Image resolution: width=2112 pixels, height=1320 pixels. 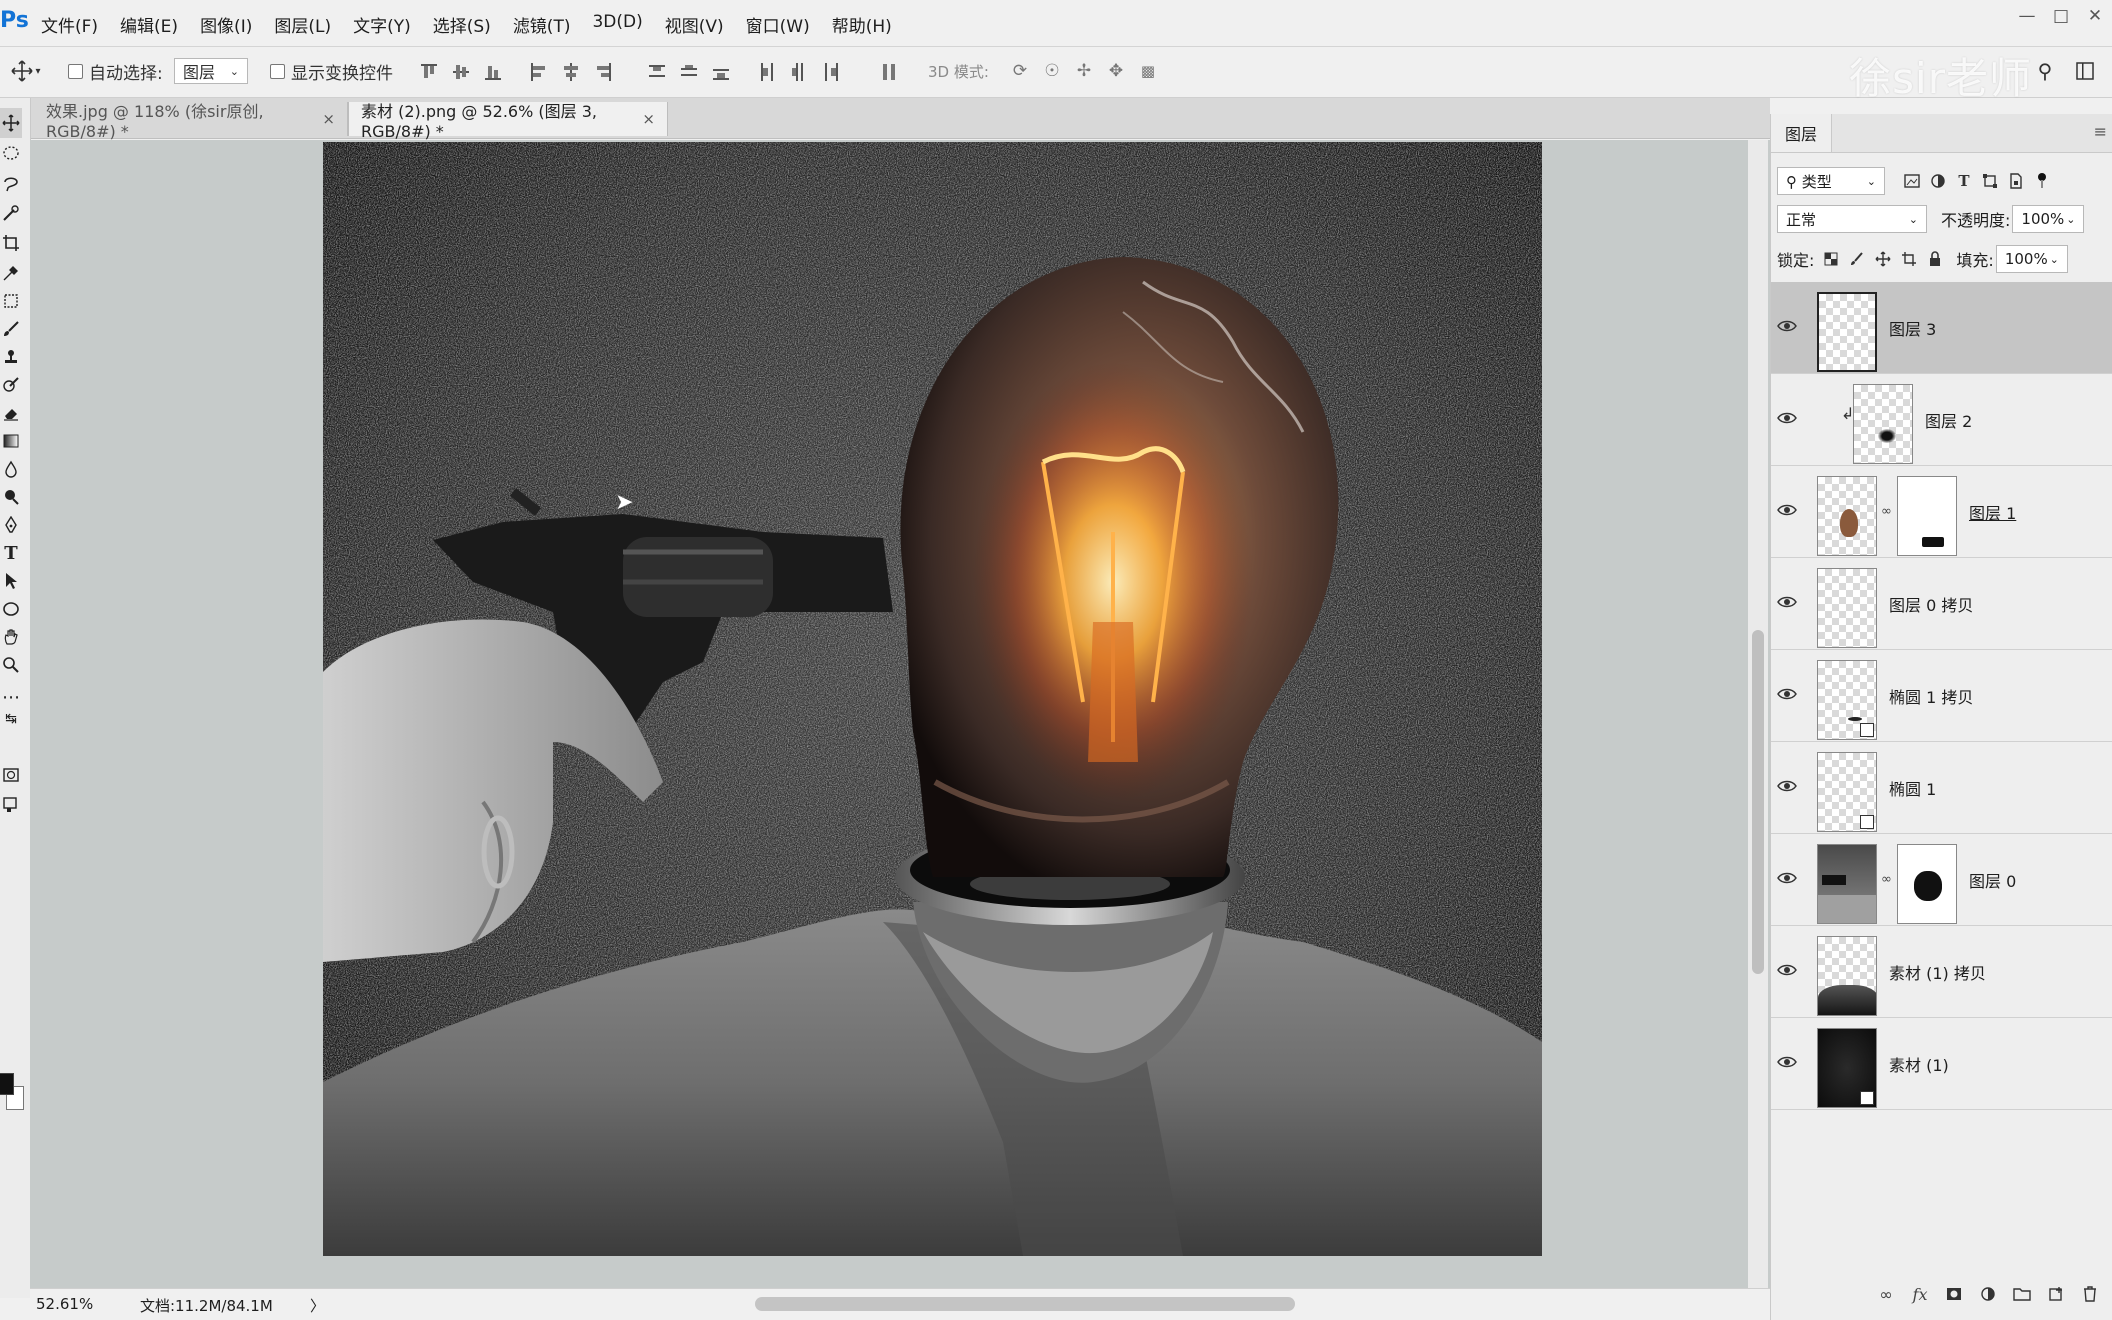 What do you see at coordinates (1886, 1294) in the screenshot?
I see `link-layers-icon: ∞` at bounding box center [1886, 1294].